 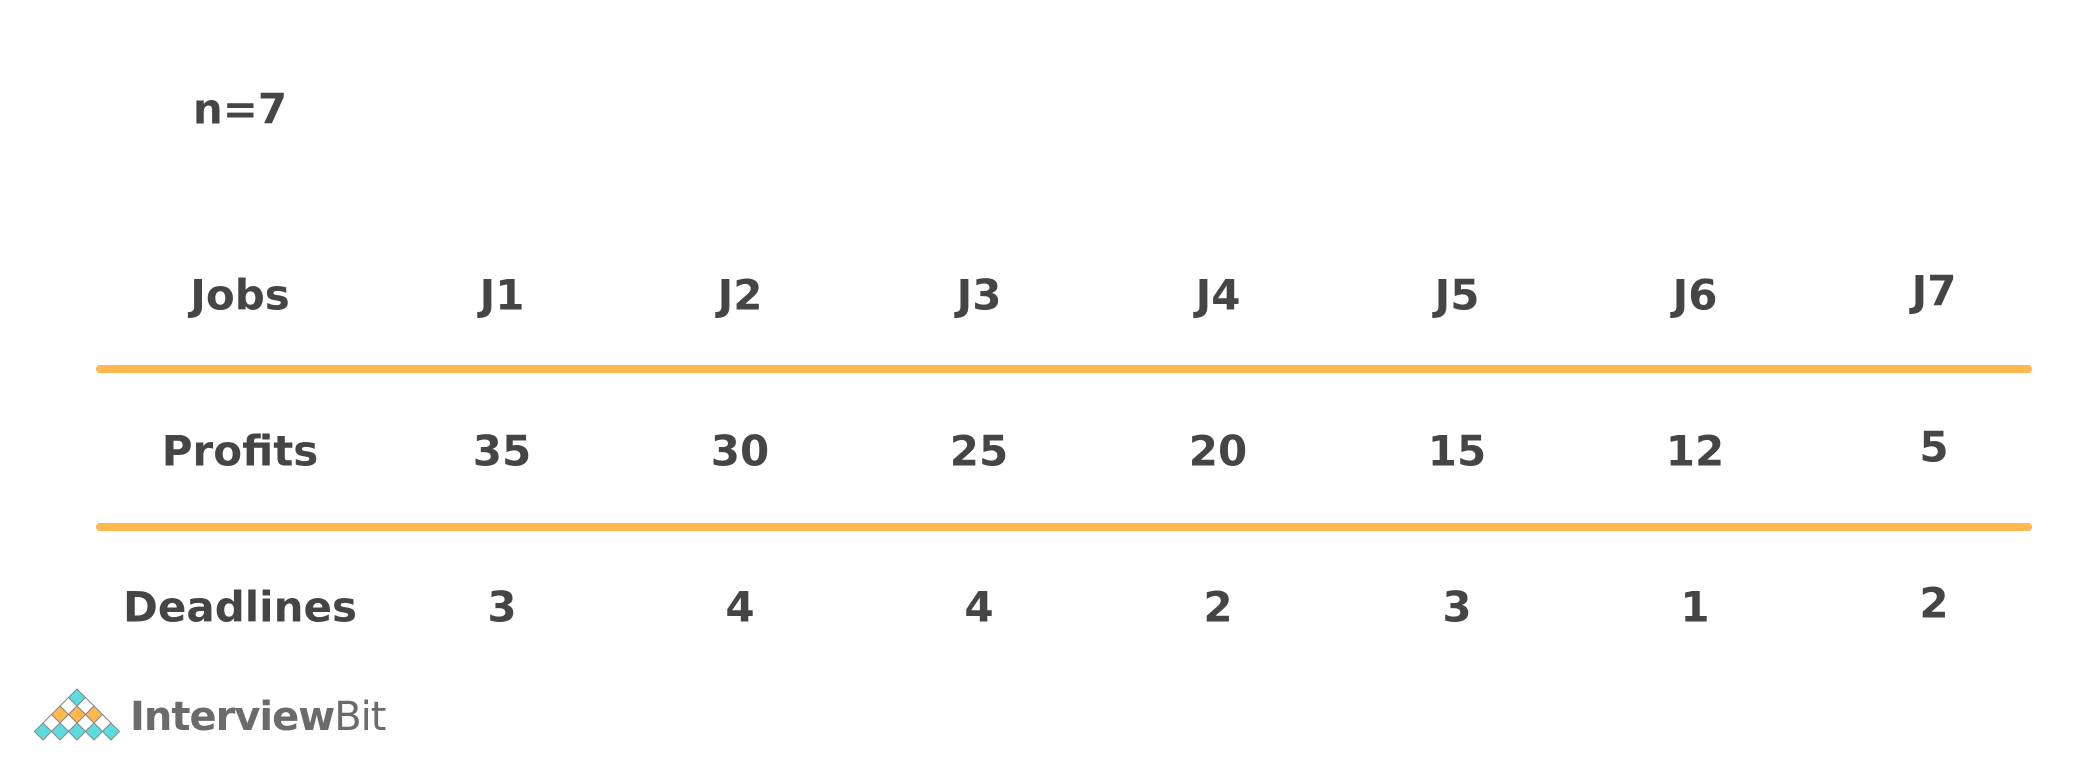 I want to click on profits-cell: 30, so click(x=740, y=451).